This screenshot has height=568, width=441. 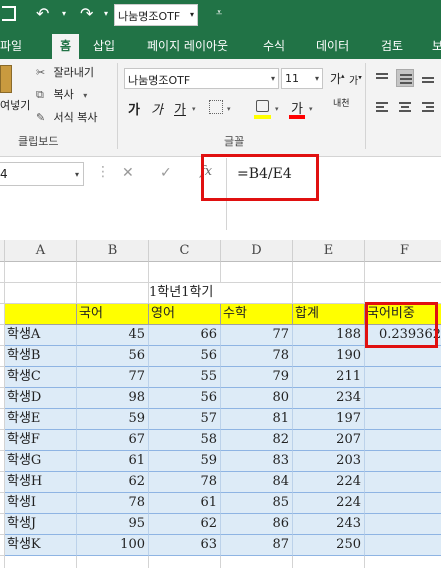 I want to click on english-score-cell: 59, so click(x=185, y=461).